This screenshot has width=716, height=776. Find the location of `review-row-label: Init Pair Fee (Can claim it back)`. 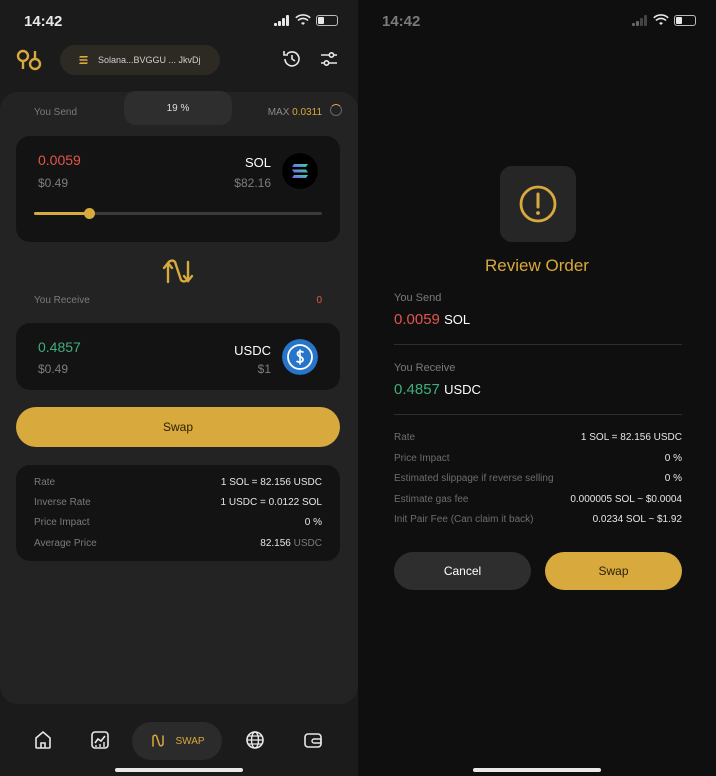

review-row-label: Init Pair Fee (Can claim it back) is located at coordinates (464, 519).